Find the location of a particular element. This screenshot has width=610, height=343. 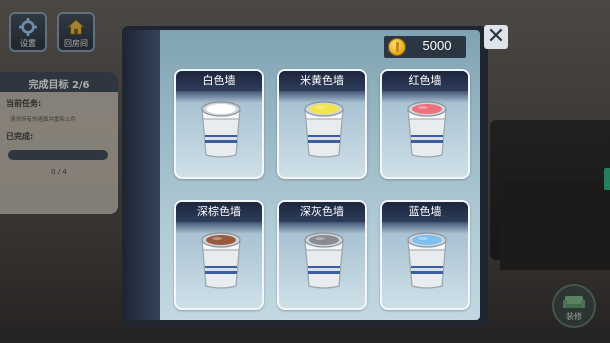

paint-card-title: 红色墙 is located at coordinates (425, 81).